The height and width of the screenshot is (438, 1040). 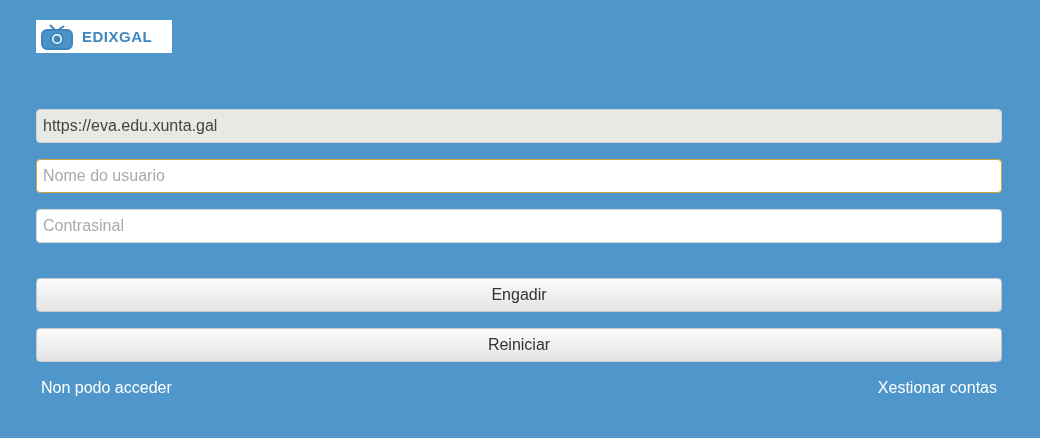 I want to click on reset-button: Reiniciar, so click(x=519, y=344).